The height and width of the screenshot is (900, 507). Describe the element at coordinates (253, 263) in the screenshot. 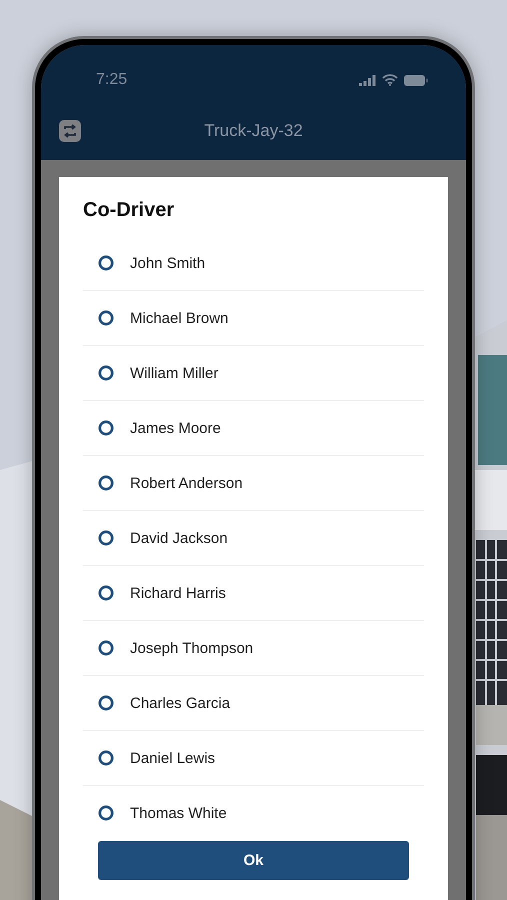

I see `driver-option: John Smith` at that location.